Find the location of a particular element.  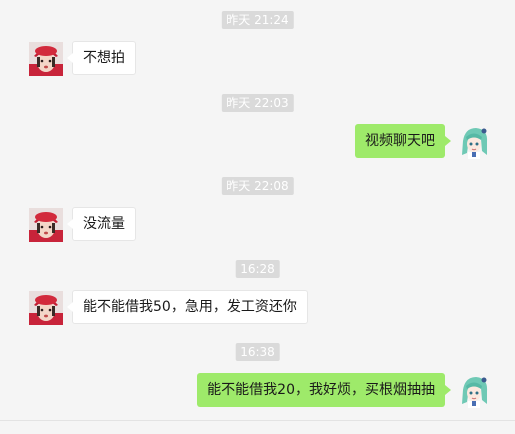

contact-message-bubble: 不想拍 is located at coordinates (101, 58).